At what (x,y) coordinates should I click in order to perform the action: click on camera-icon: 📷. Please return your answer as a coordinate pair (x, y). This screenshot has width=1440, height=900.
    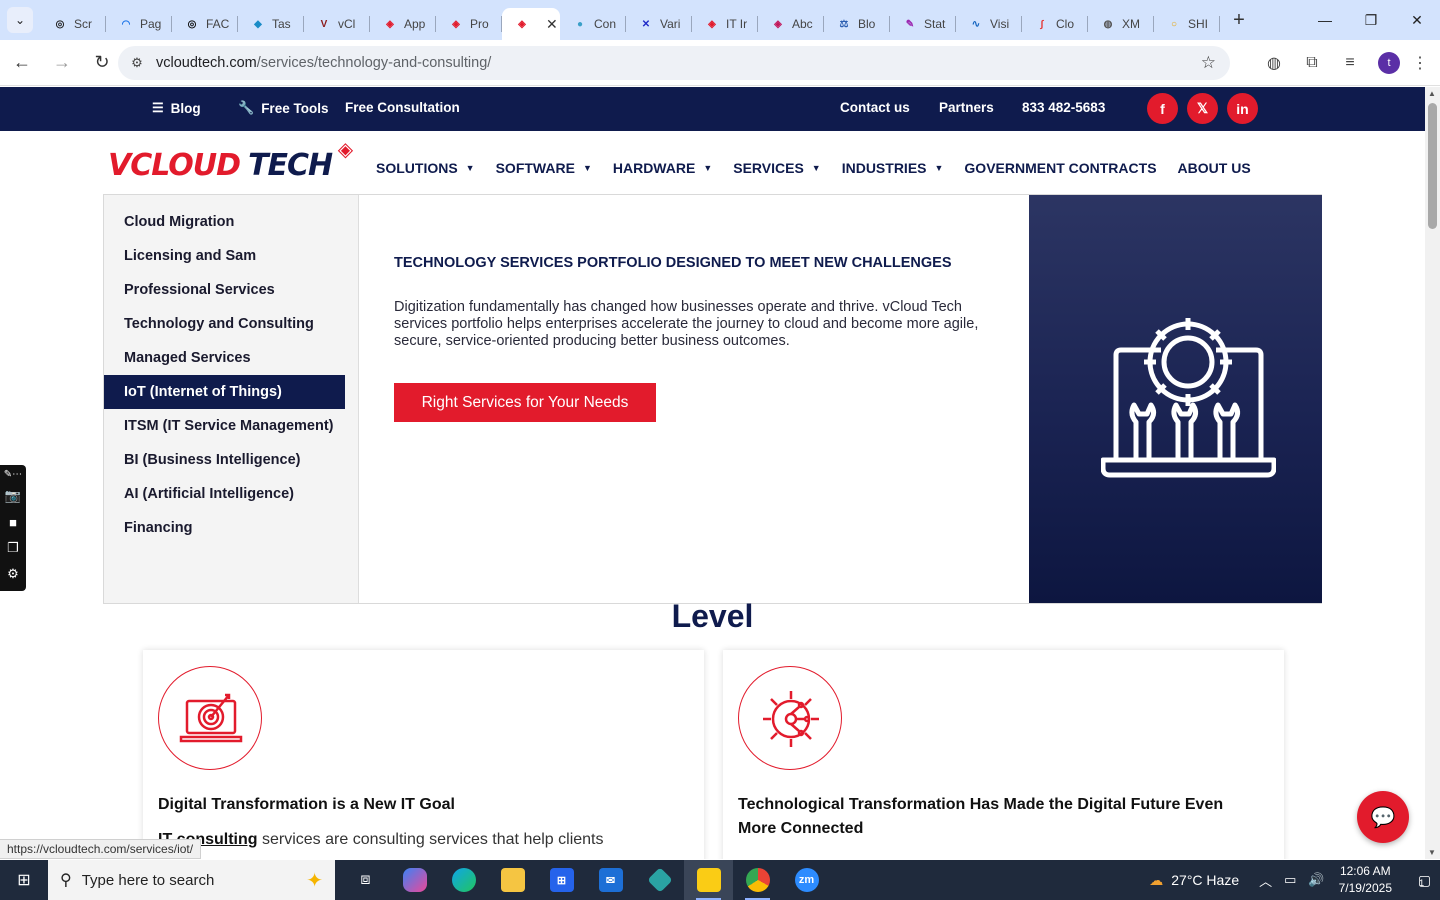
    Looking at the image, I should click on (13, 496).